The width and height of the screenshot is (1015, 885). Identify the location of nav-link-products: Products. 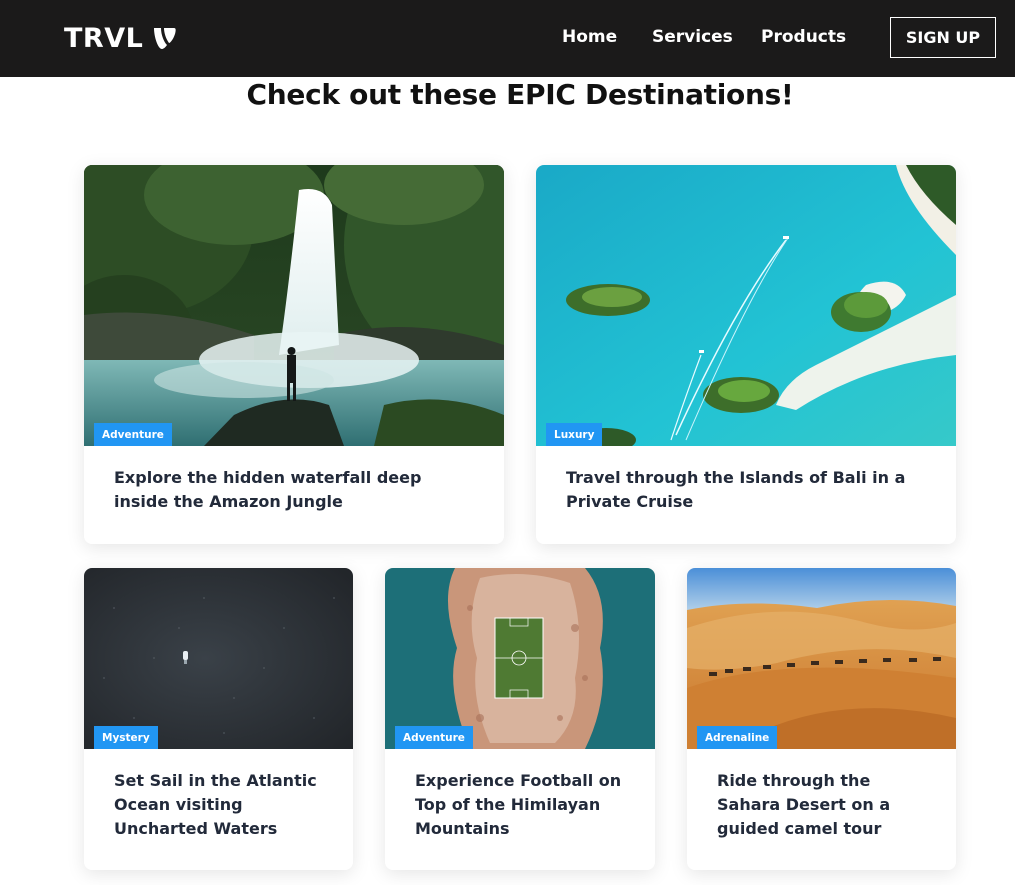
(803, 37).